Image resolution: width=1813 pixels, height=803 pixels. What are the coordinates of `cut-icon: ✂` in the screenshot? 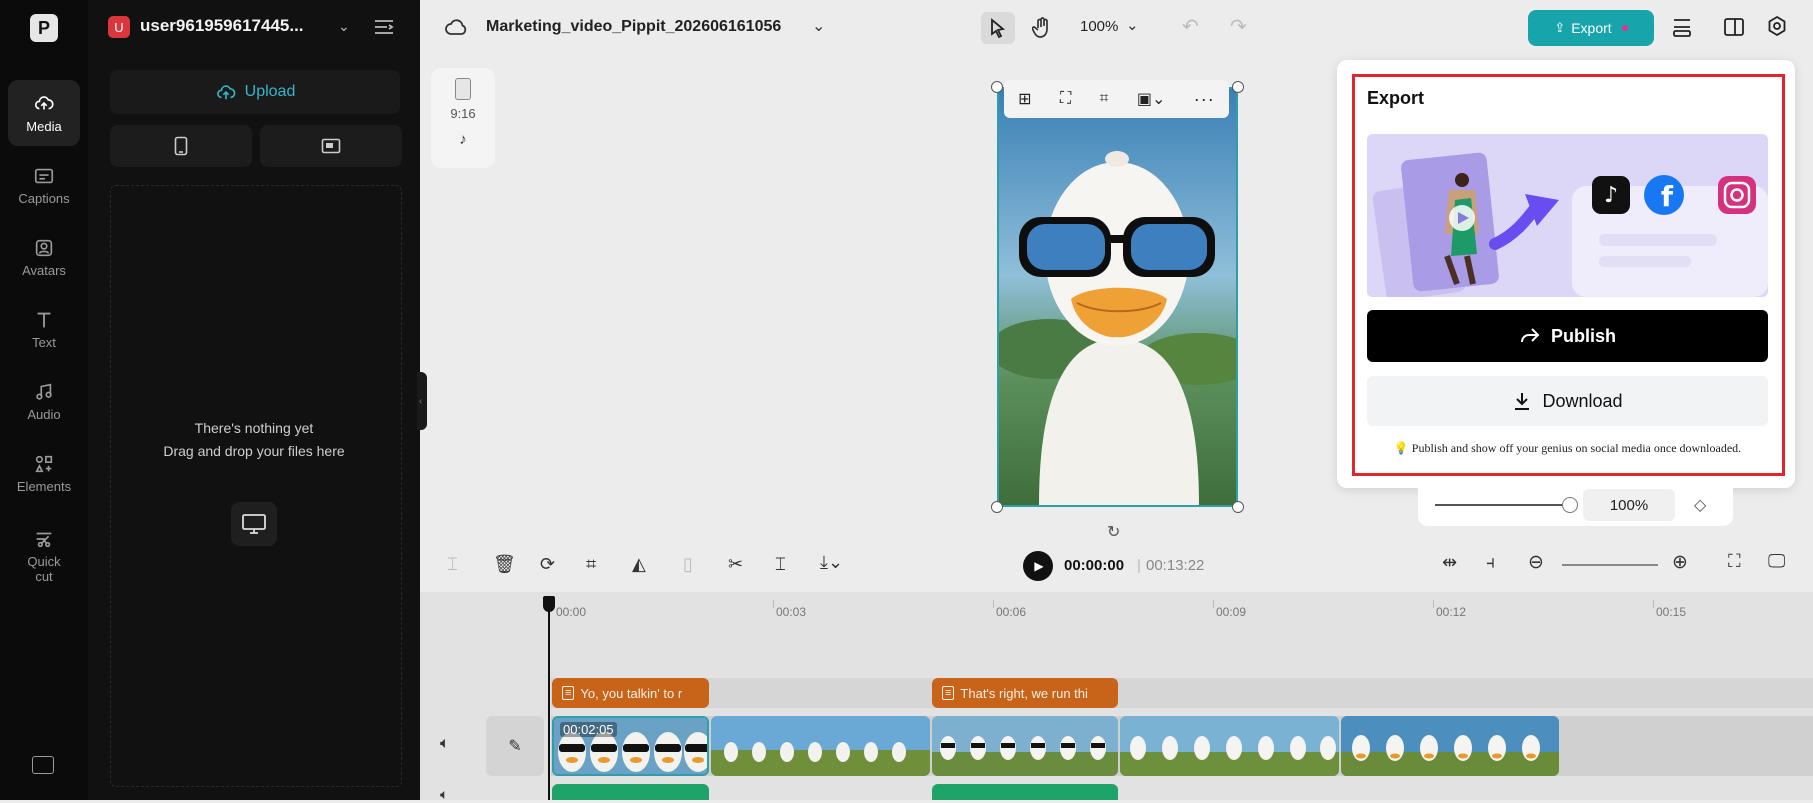 It's located at (735, 564).